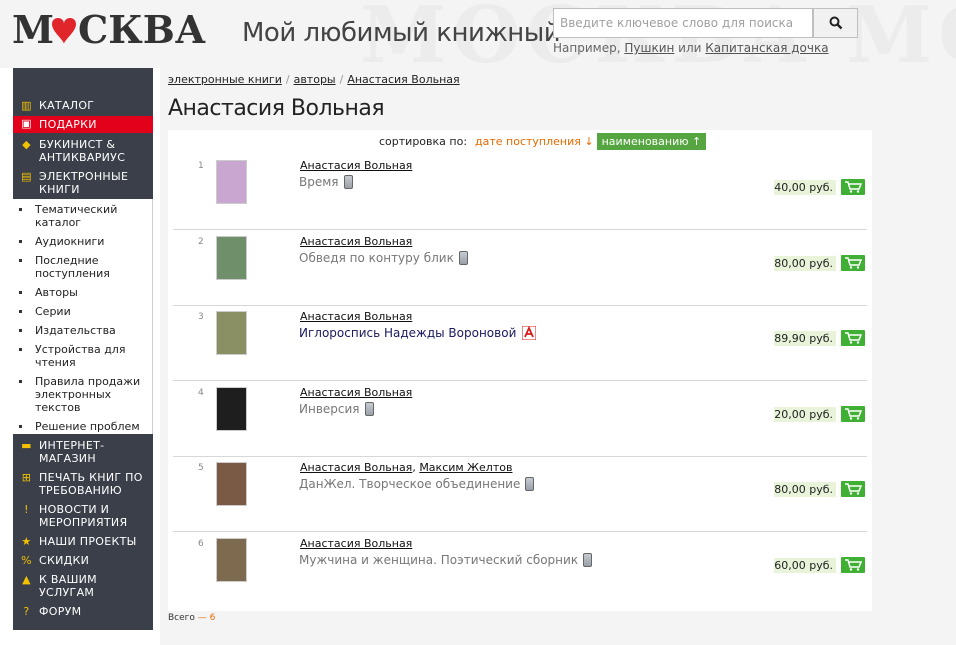 The image size is (956, 645). Describe the element at coordinates (465, 467) in the screenshot. I see `author-link: Максим Желтов` at that location.